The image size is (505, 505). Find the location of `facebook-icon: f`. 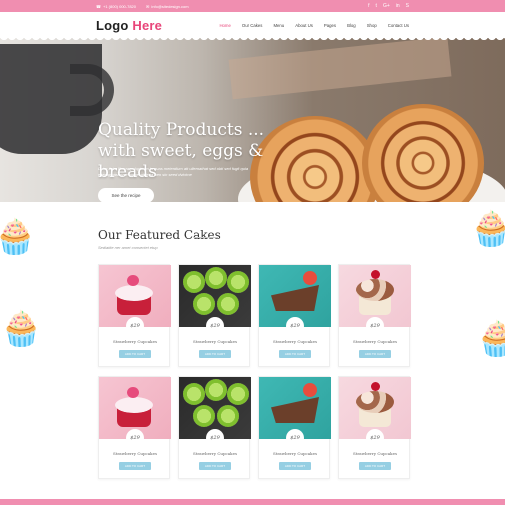

facebook-icon: f is located at coordinates (368, 6).